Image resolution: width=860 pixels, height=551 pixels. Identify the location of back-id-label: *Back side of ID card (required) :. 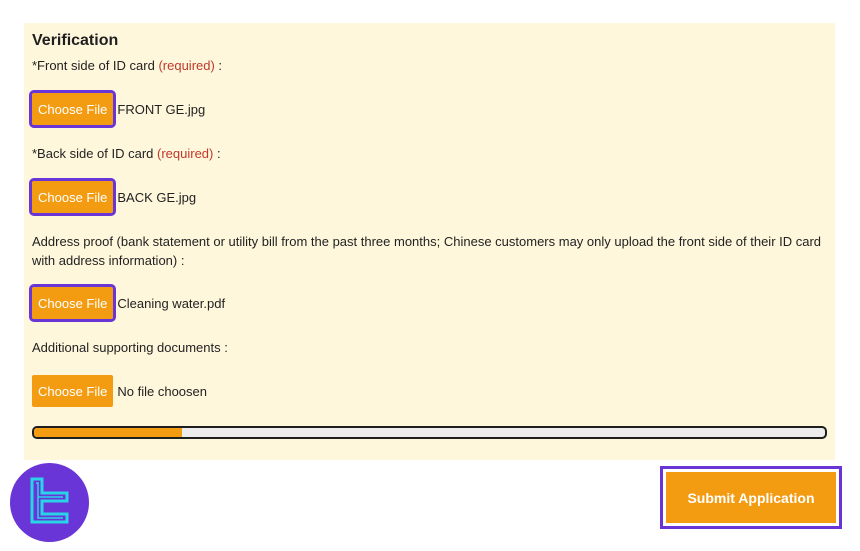
(126, 153).